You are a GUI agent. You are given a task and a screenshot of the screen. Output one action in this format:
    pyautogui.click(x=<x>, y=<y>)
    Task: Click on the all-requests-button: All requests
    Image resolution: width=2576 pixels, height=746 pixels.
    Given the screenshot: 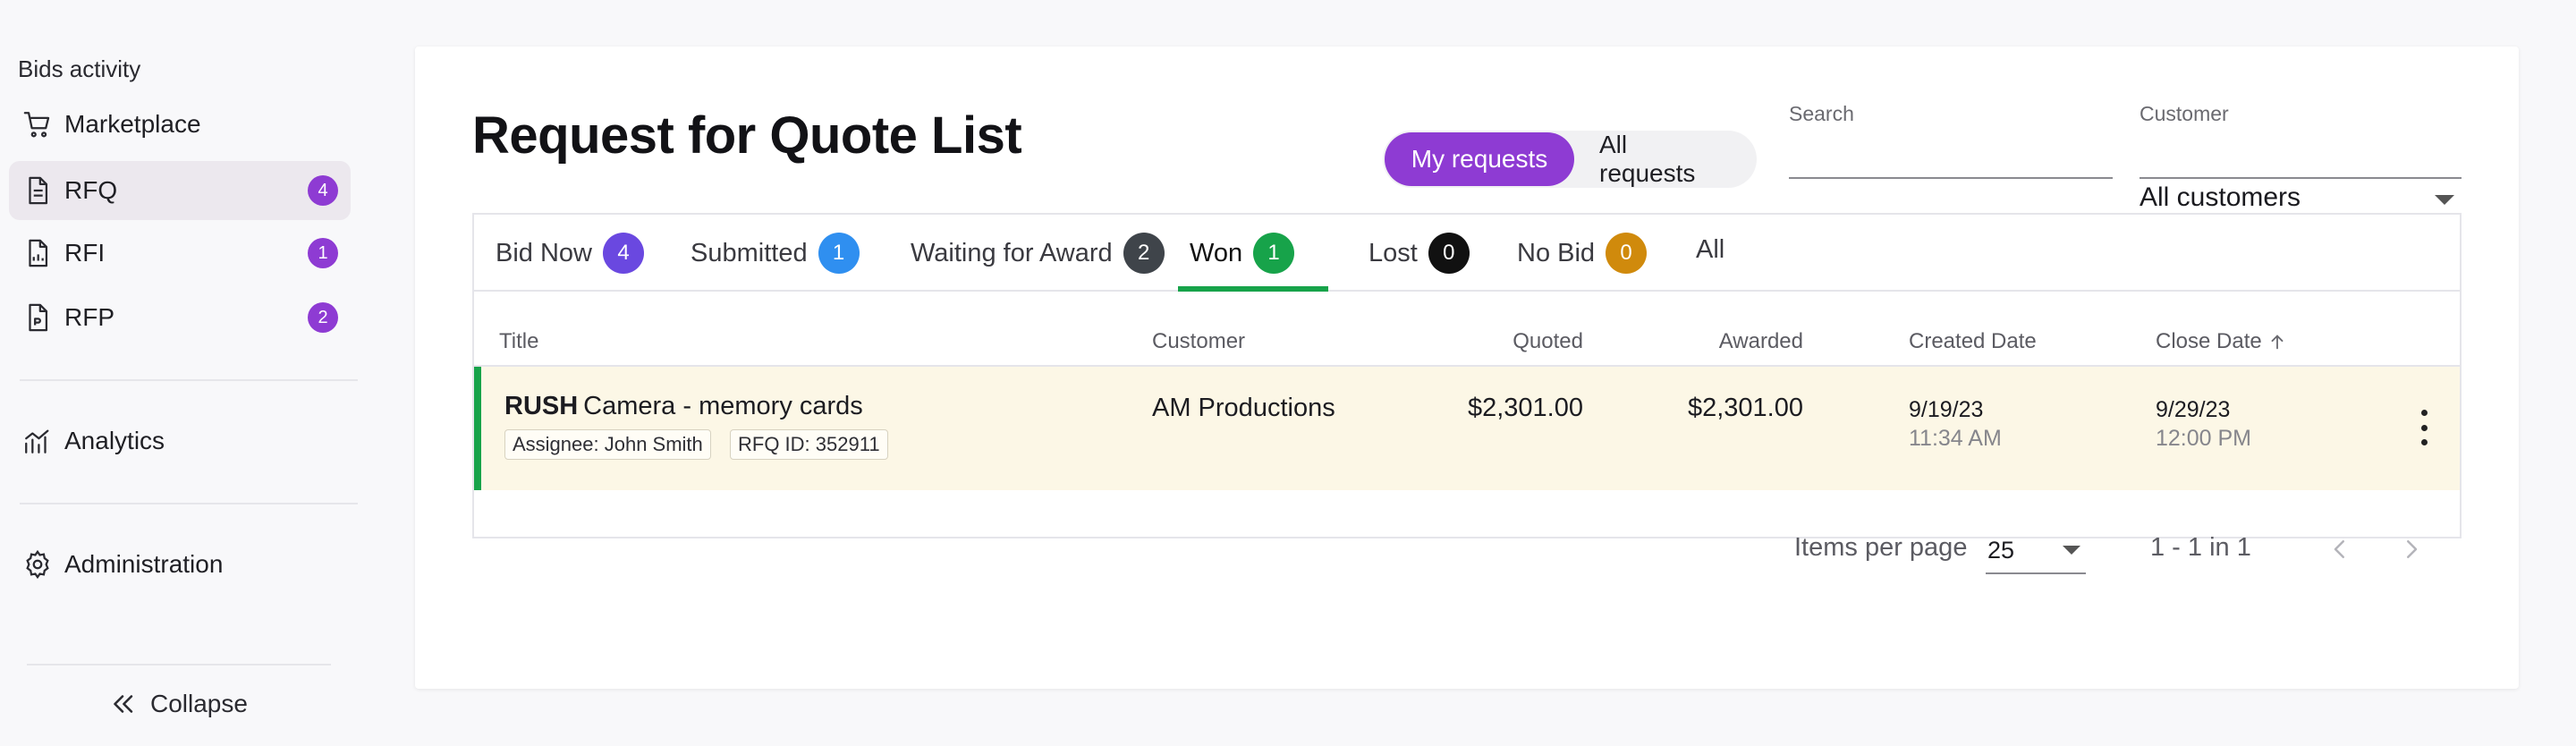 What is the action you would take?
    pyautogui.click(x=1664, y=159)
    